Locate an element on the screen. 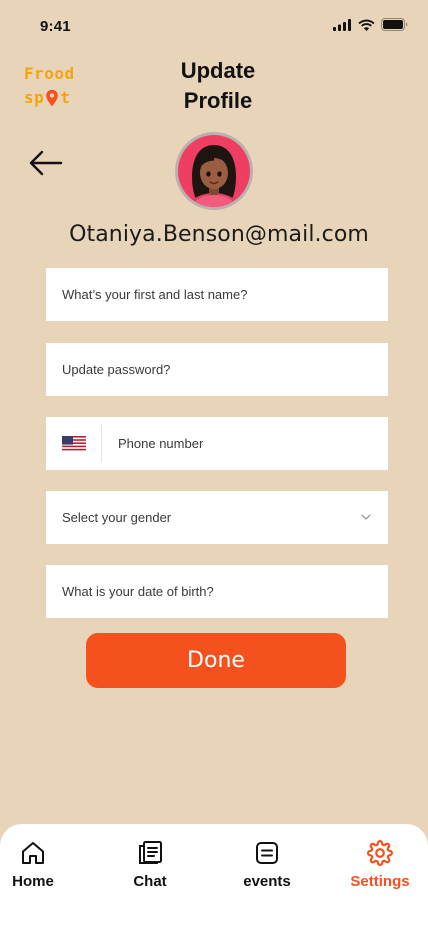 The width and height of the screenshot is (428, 926). gender-select: Select your gender is located at coordinates (217, 517).